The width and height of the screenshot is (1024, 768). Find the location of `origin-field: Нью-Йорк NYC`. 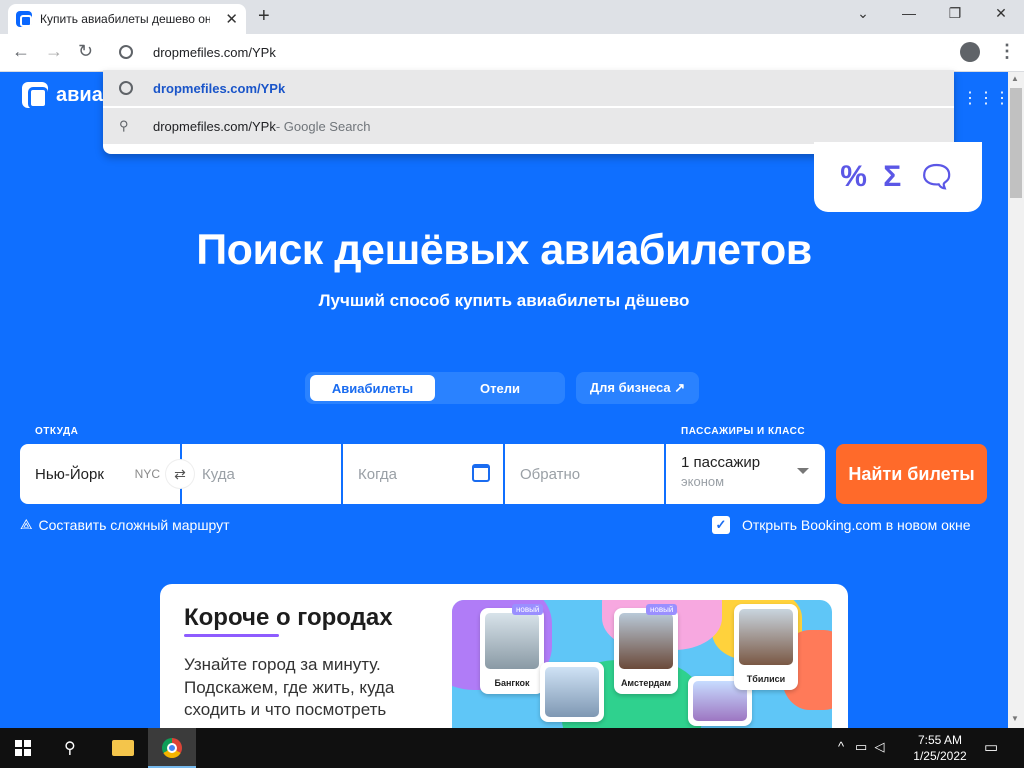

origin-field: Нью-Йорк NYC is located at coordinates (100, 474).